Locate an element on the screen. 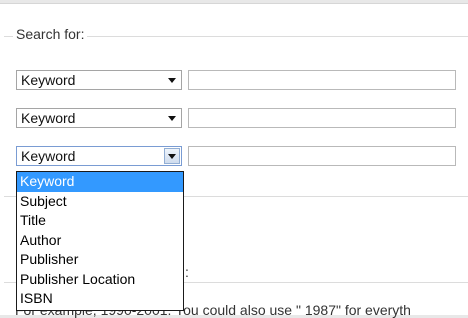  field-select-2: Keyword is located at coordinates (99, 118).